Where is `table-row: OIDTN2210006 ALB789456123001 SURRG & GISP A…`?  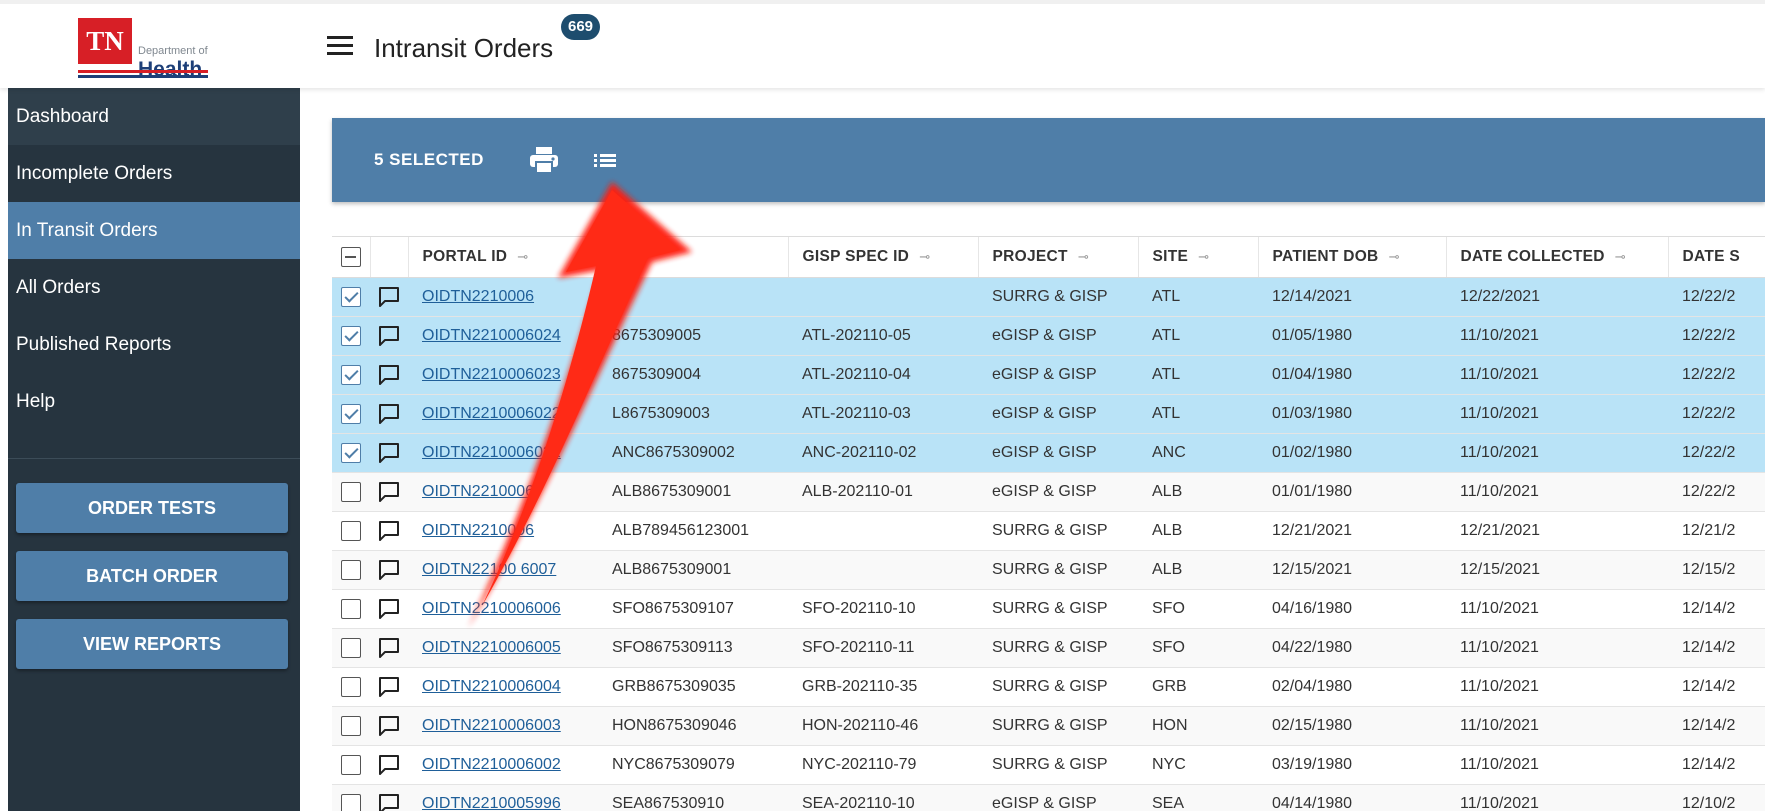 table-row: OIDTN2210006 ALB789456123001 SURRG & GISP A… is located at coordinates (1048, 531).